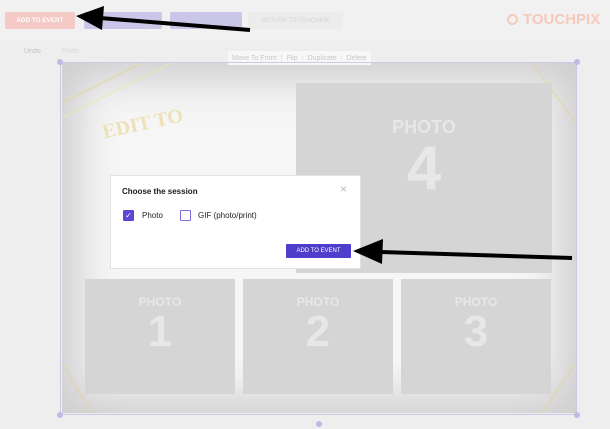 Image resolution: width=610 pixels, height=429 pixels. What do you see at coordinates (318, 251) in the screenshot?
I see `add-to-event-confirm-button: ADD TO EVENT` at bounding box center [318, 251].